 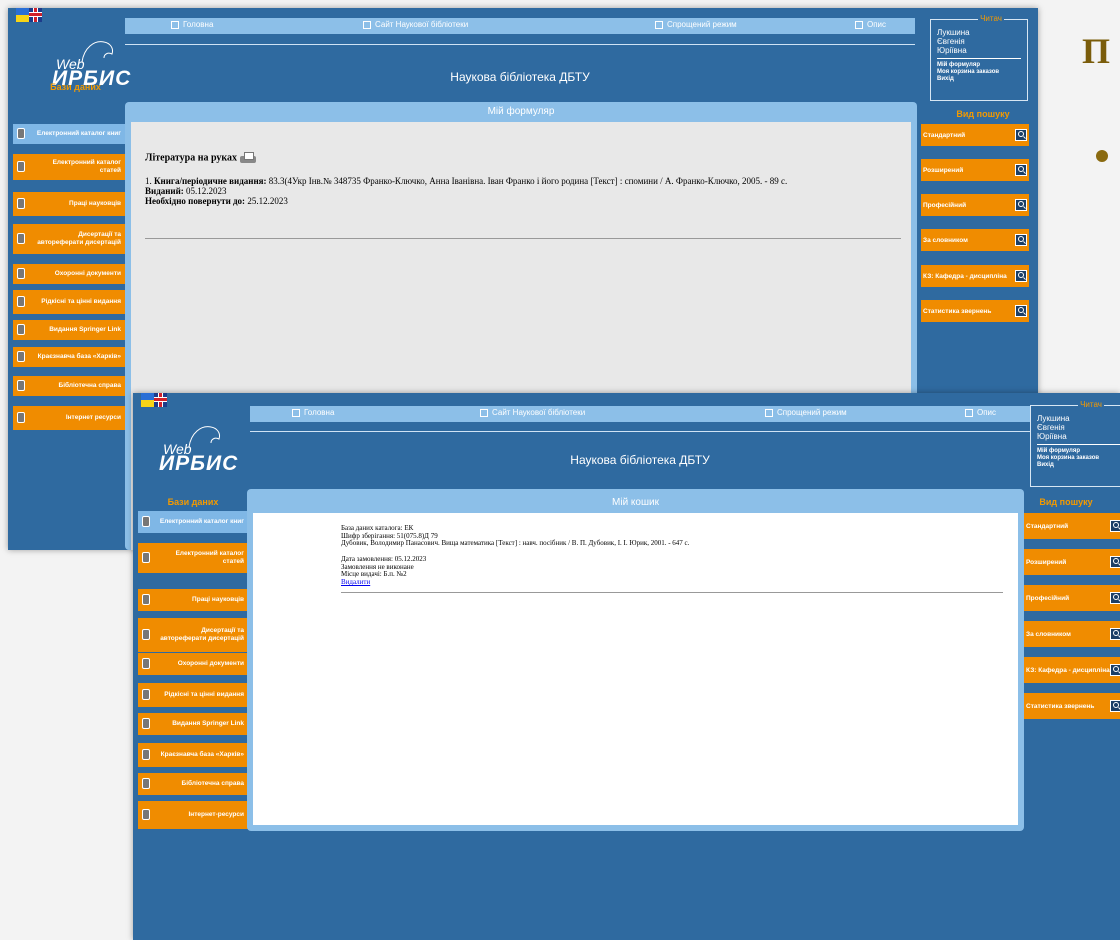 What do you see at coordinates (210, 663) in the screenshot?
I see `database-label: Охоронні документи` at bounding box center [210, 663].